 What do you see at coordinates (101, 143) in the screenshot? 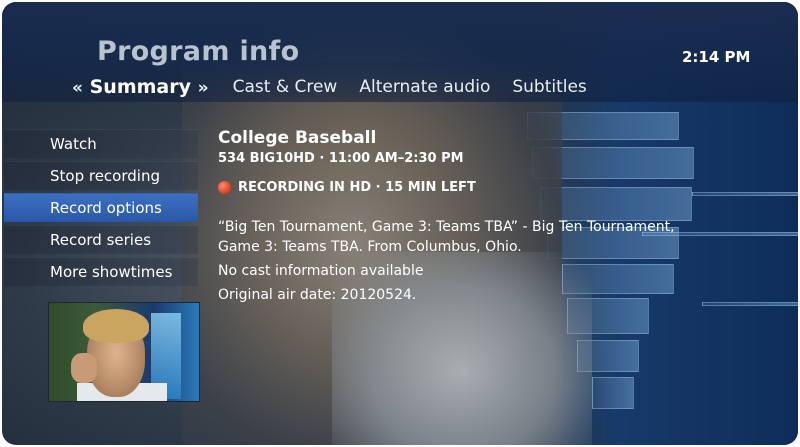
I see `menu-item-watch: Watch` at bounding box center [101, 143].